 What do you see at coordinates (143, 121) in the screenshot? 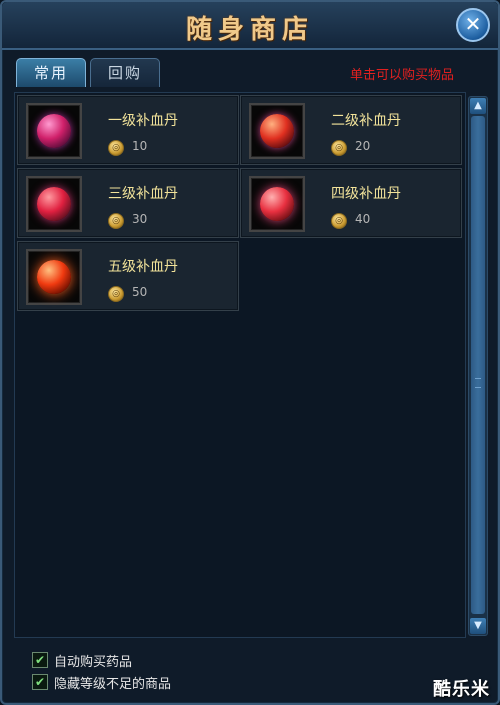
I see `item-name: 一级补血丹` at bounding box center [143, 121].